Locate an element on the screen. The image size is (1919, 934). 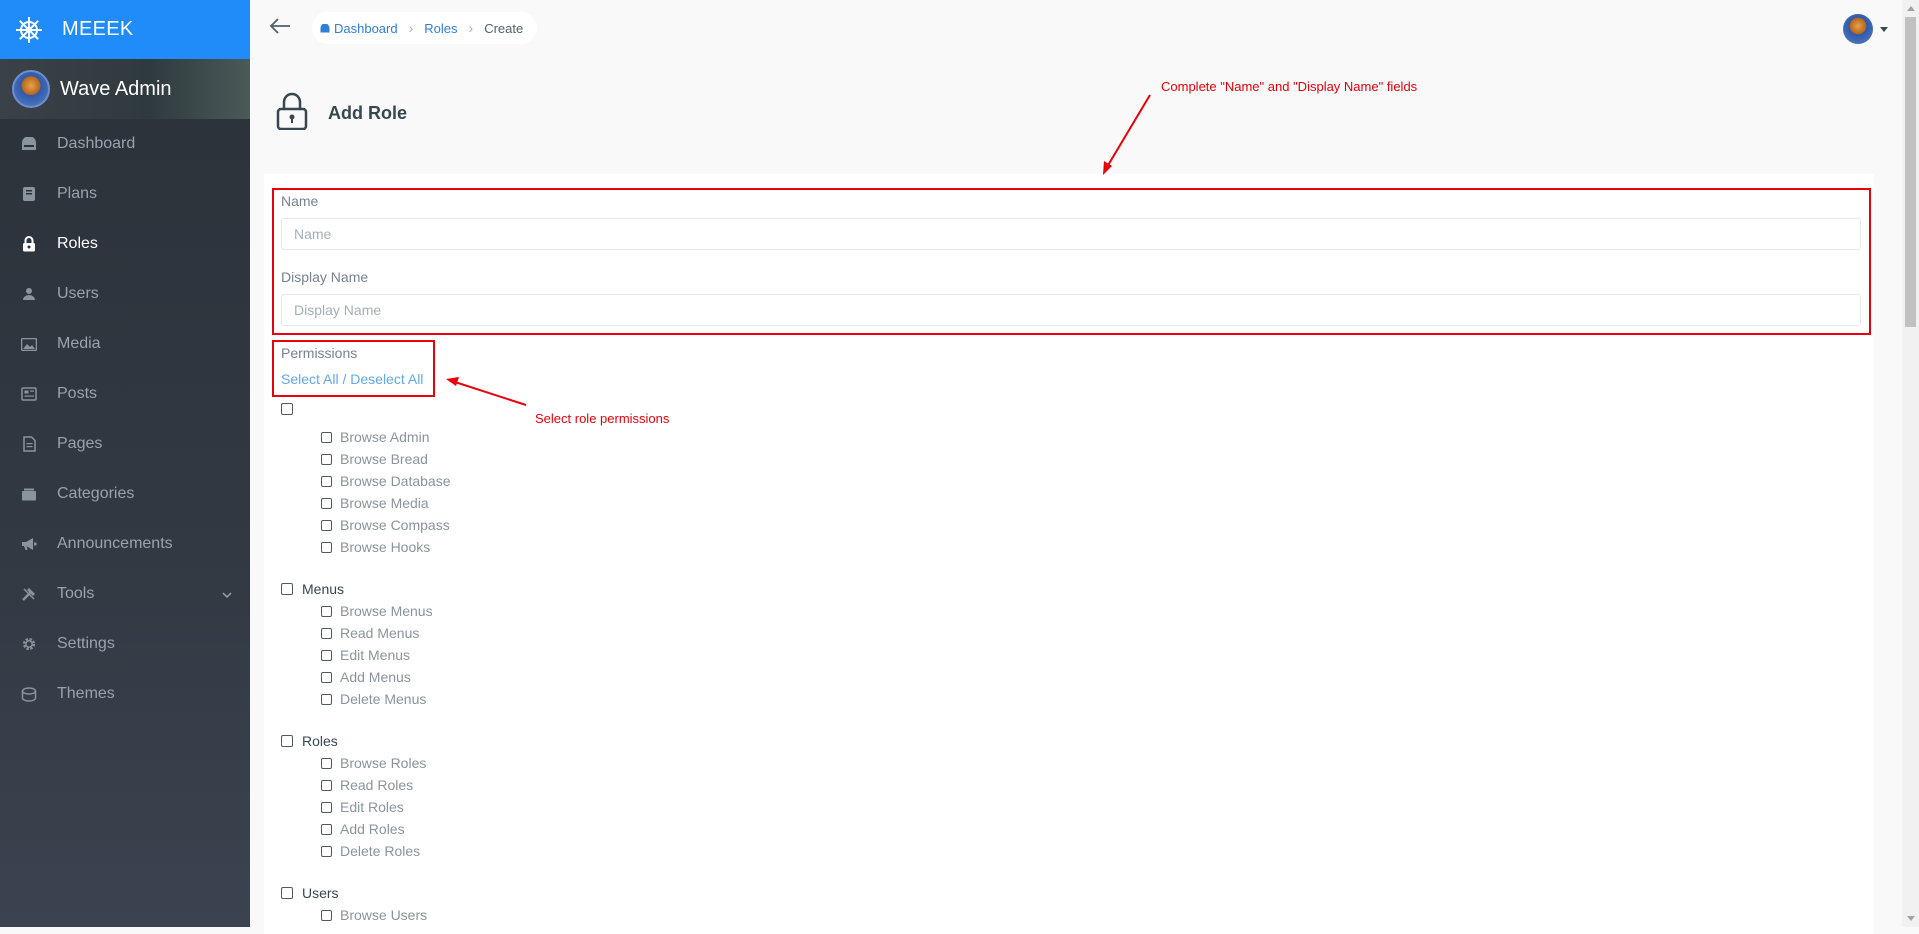
annotation-arrows is located at coordinates (798, 250).